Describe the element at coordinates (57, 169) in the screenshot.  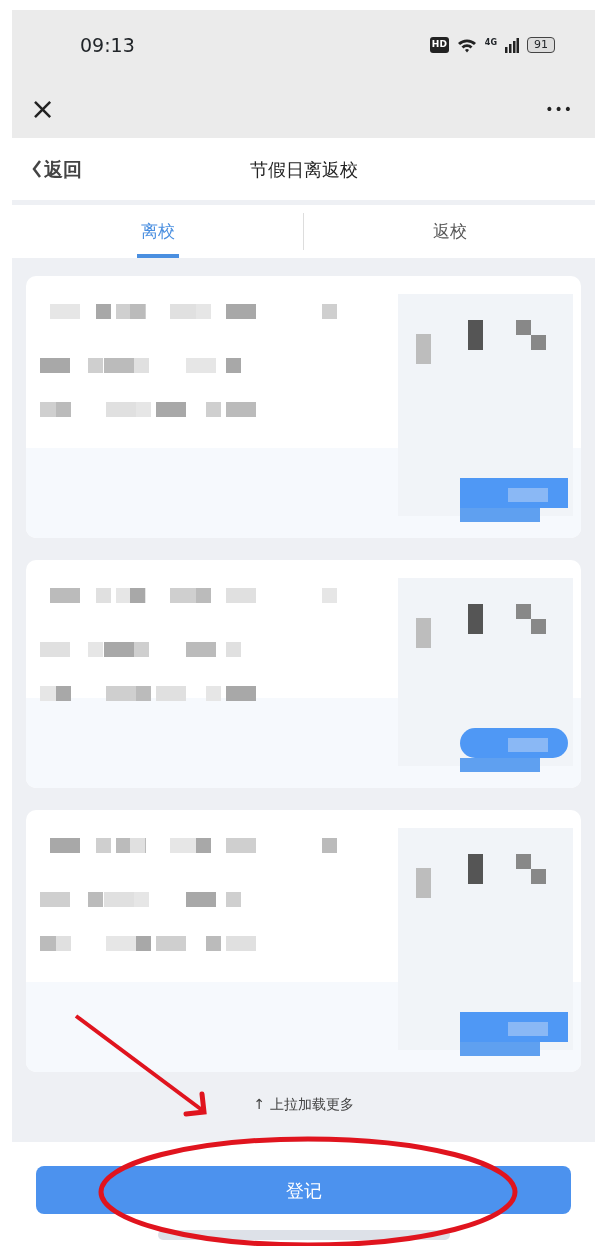
I see `back-button: 返回` at that location.